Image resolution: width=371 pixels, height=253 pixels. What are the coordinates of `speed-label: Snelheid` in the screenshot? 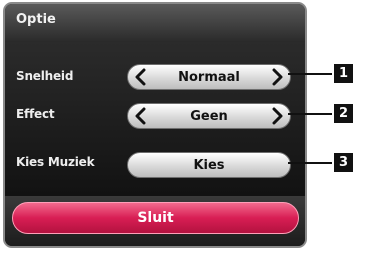 It's located at (45, 76).